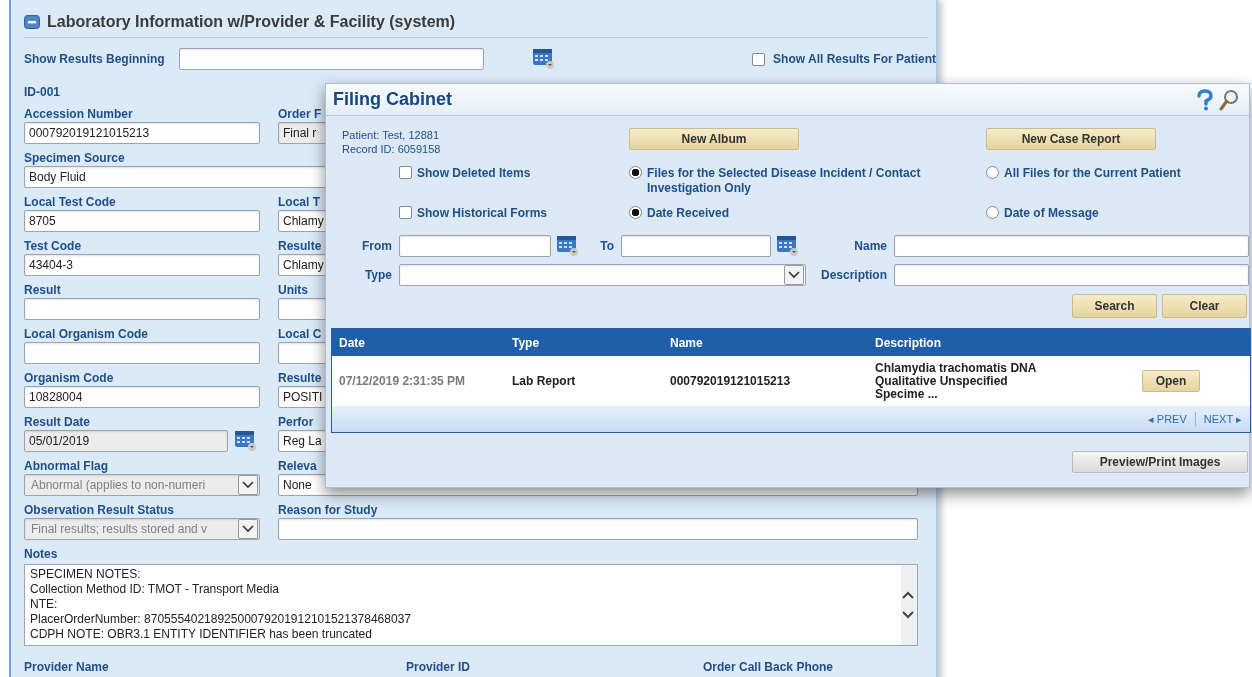  I want to click on patient-name: Patient: Test, 12881, so click(391, 135).